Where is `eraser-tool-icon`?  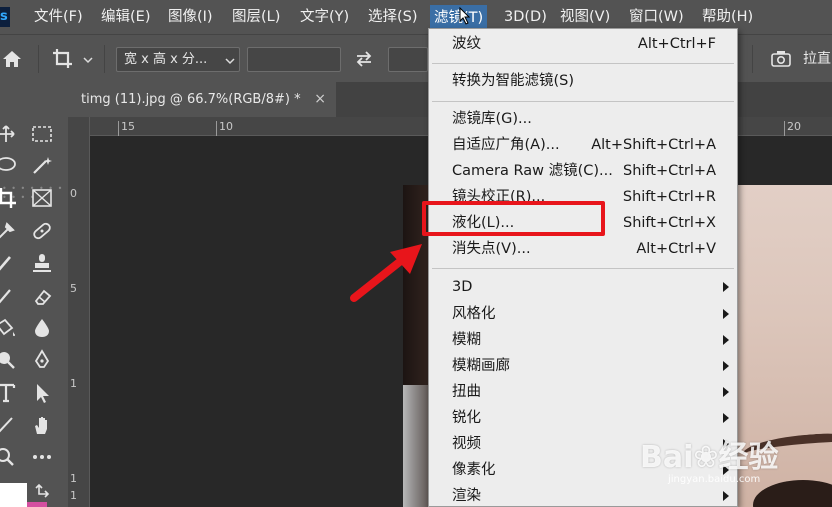 eraser-tool-icon is located at coordinates (42, 296).